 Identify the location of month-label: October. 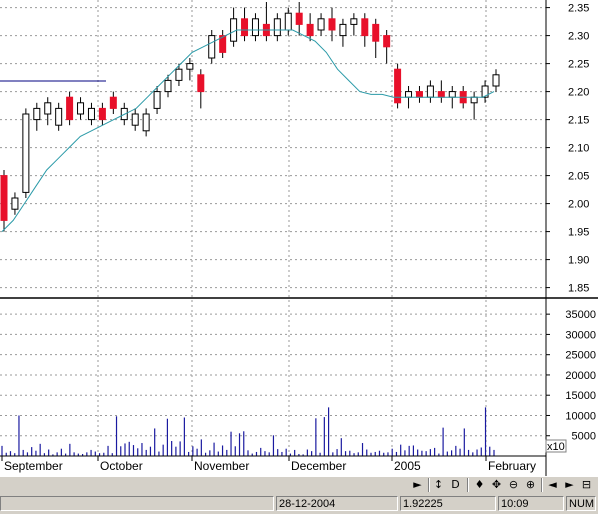
(121, 466).